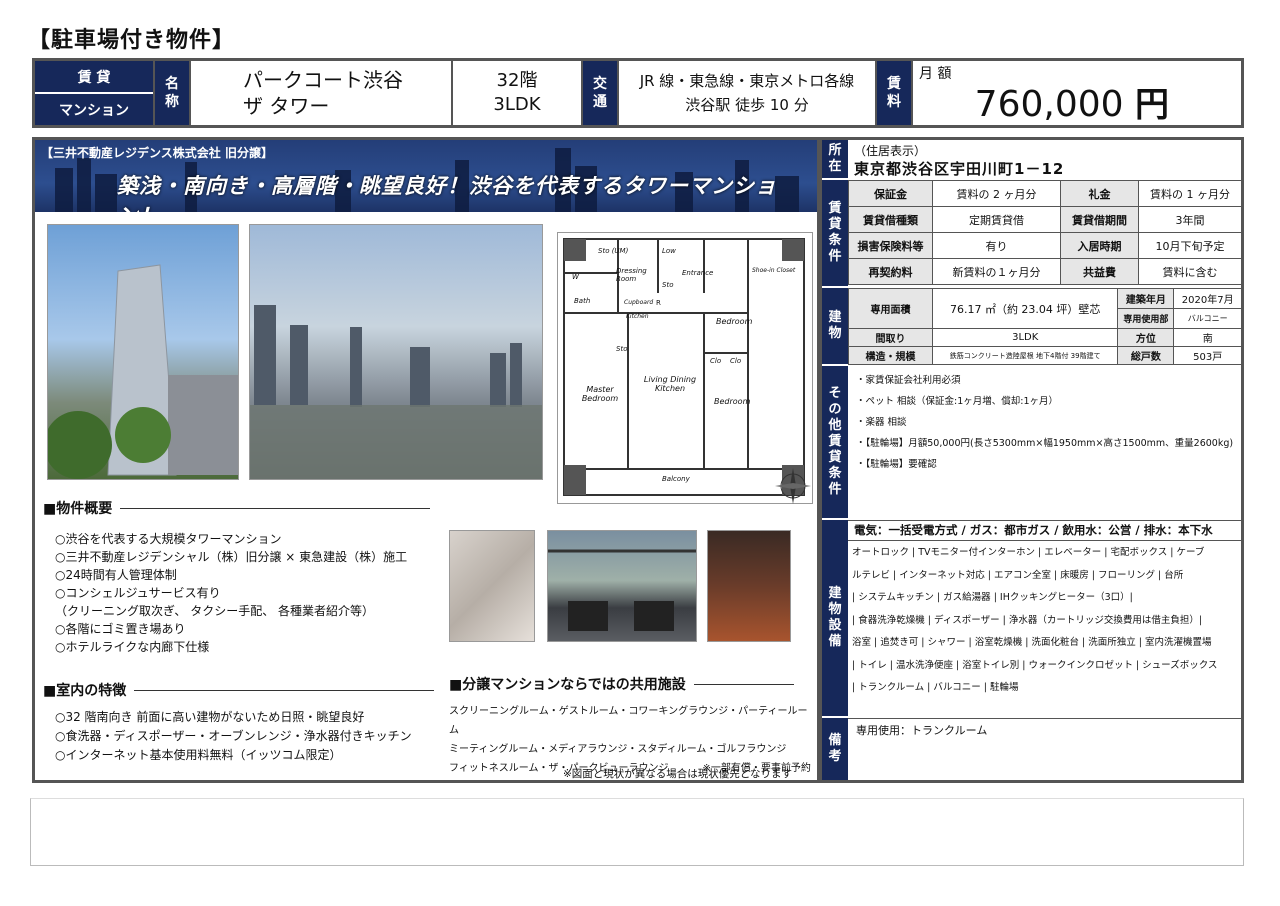 This screenshot has height=906, width=1280. What do you see at coordinates (748, 93) in the screenshot?
I see `traffic-info: JR 線・東急線・東京メトロ各線 渋谷駅 徒歩 10 分` at bounding box center [748, 93].